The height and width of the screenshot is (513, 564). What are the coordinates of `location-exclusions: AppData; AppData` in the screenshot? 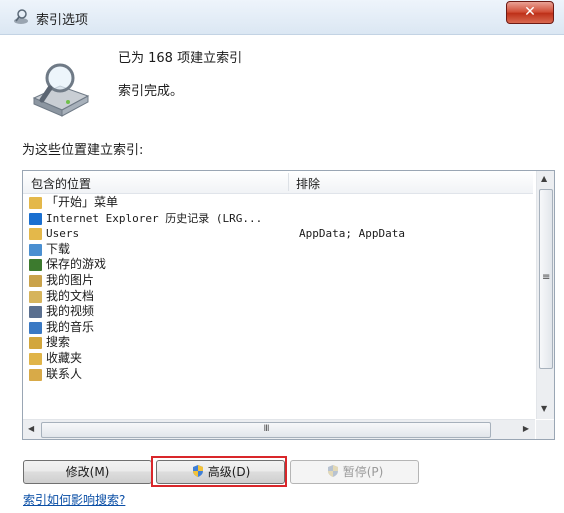 It's located at (352, 234).